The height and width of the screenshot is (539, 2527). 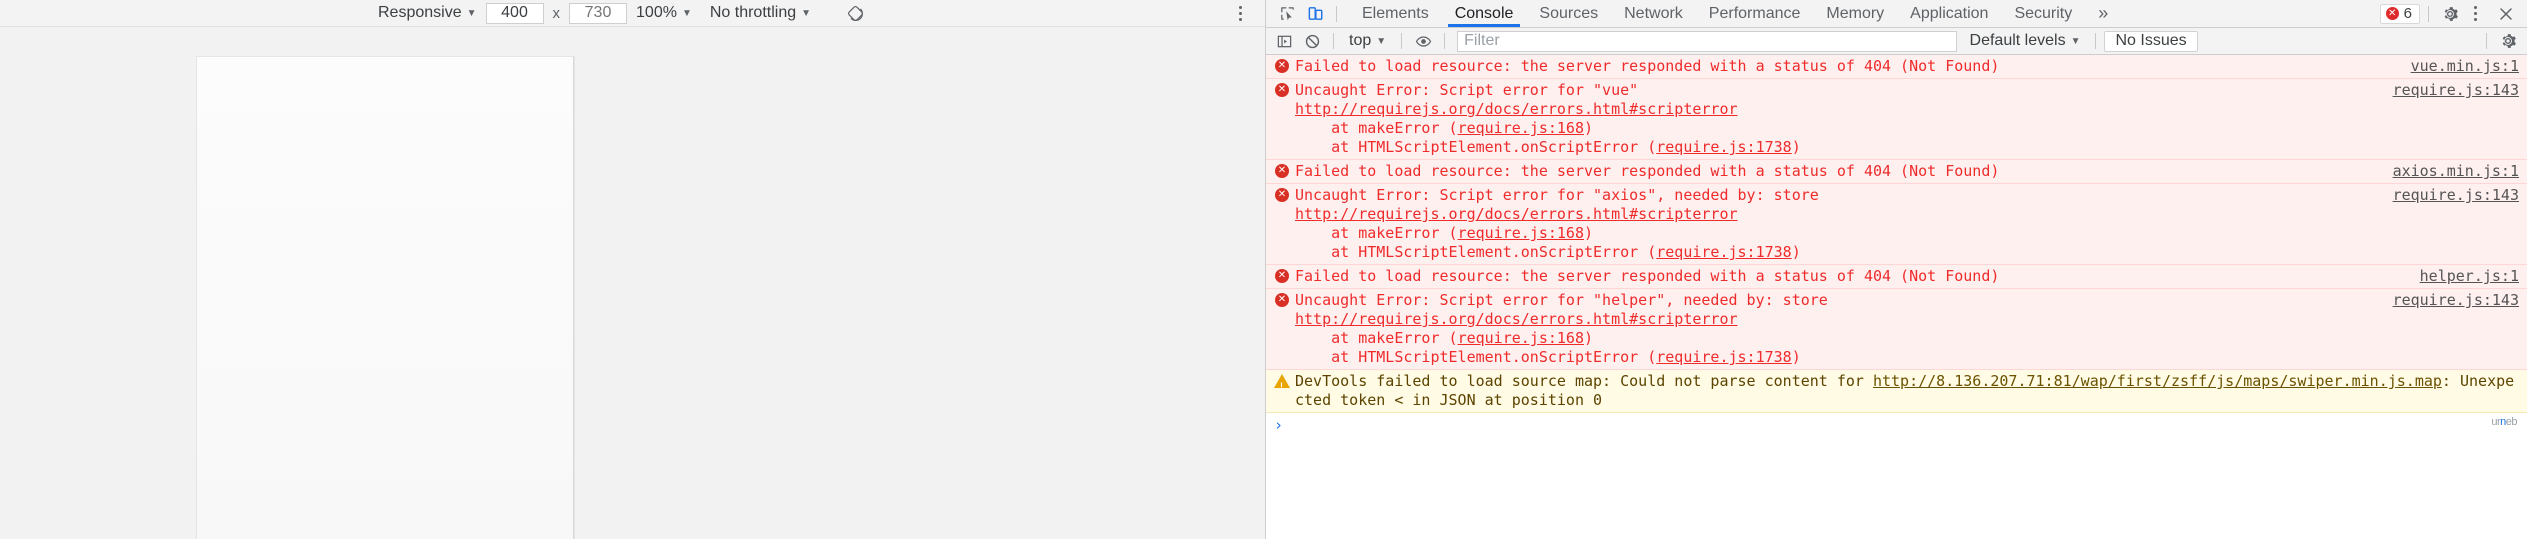 I want to click on tab-label: Security, so click(x=2043, y=13).